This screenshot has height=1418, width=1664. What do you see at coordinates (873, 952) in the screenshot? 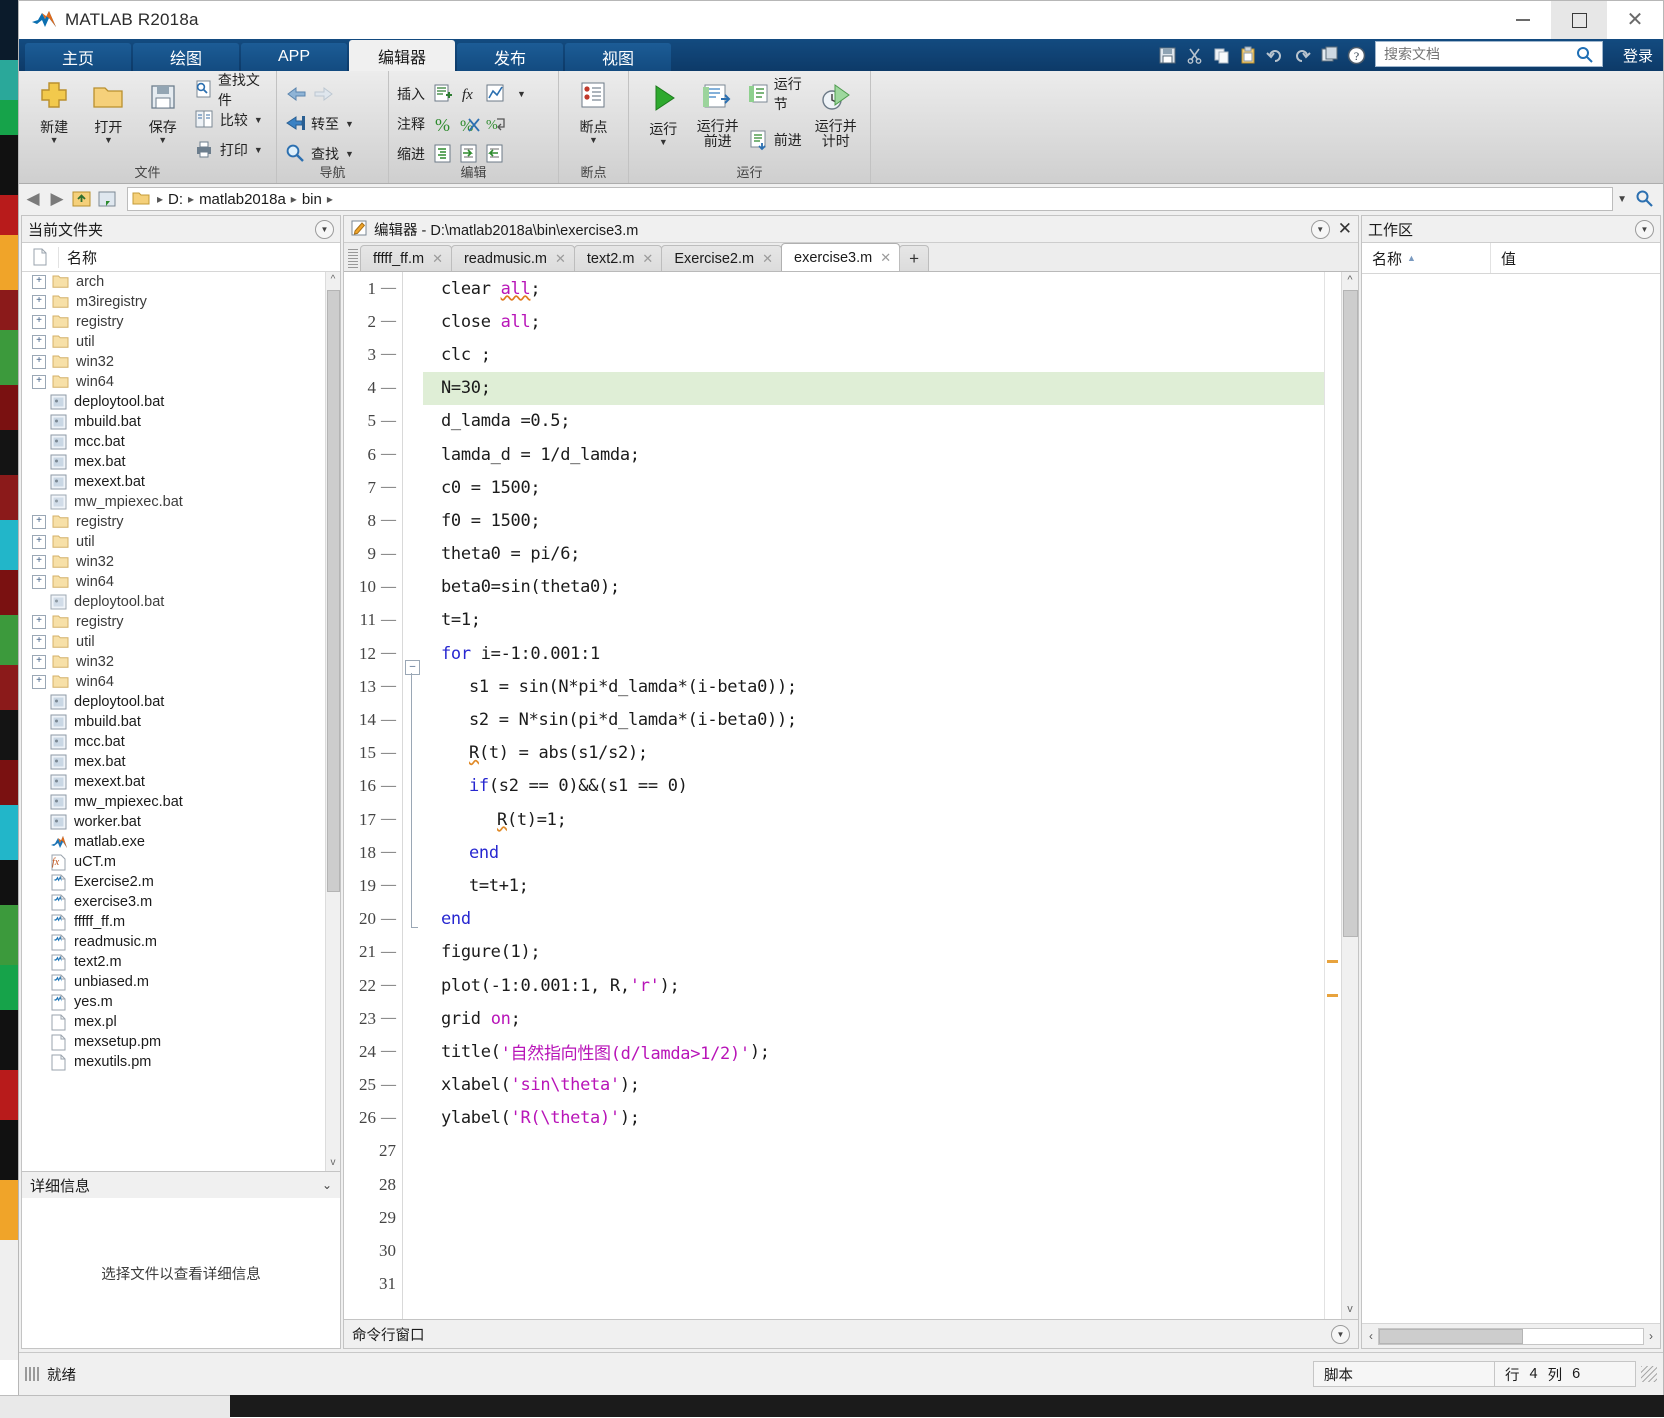
I see `code-line: figure(1);` at bounding box center [873, 952].